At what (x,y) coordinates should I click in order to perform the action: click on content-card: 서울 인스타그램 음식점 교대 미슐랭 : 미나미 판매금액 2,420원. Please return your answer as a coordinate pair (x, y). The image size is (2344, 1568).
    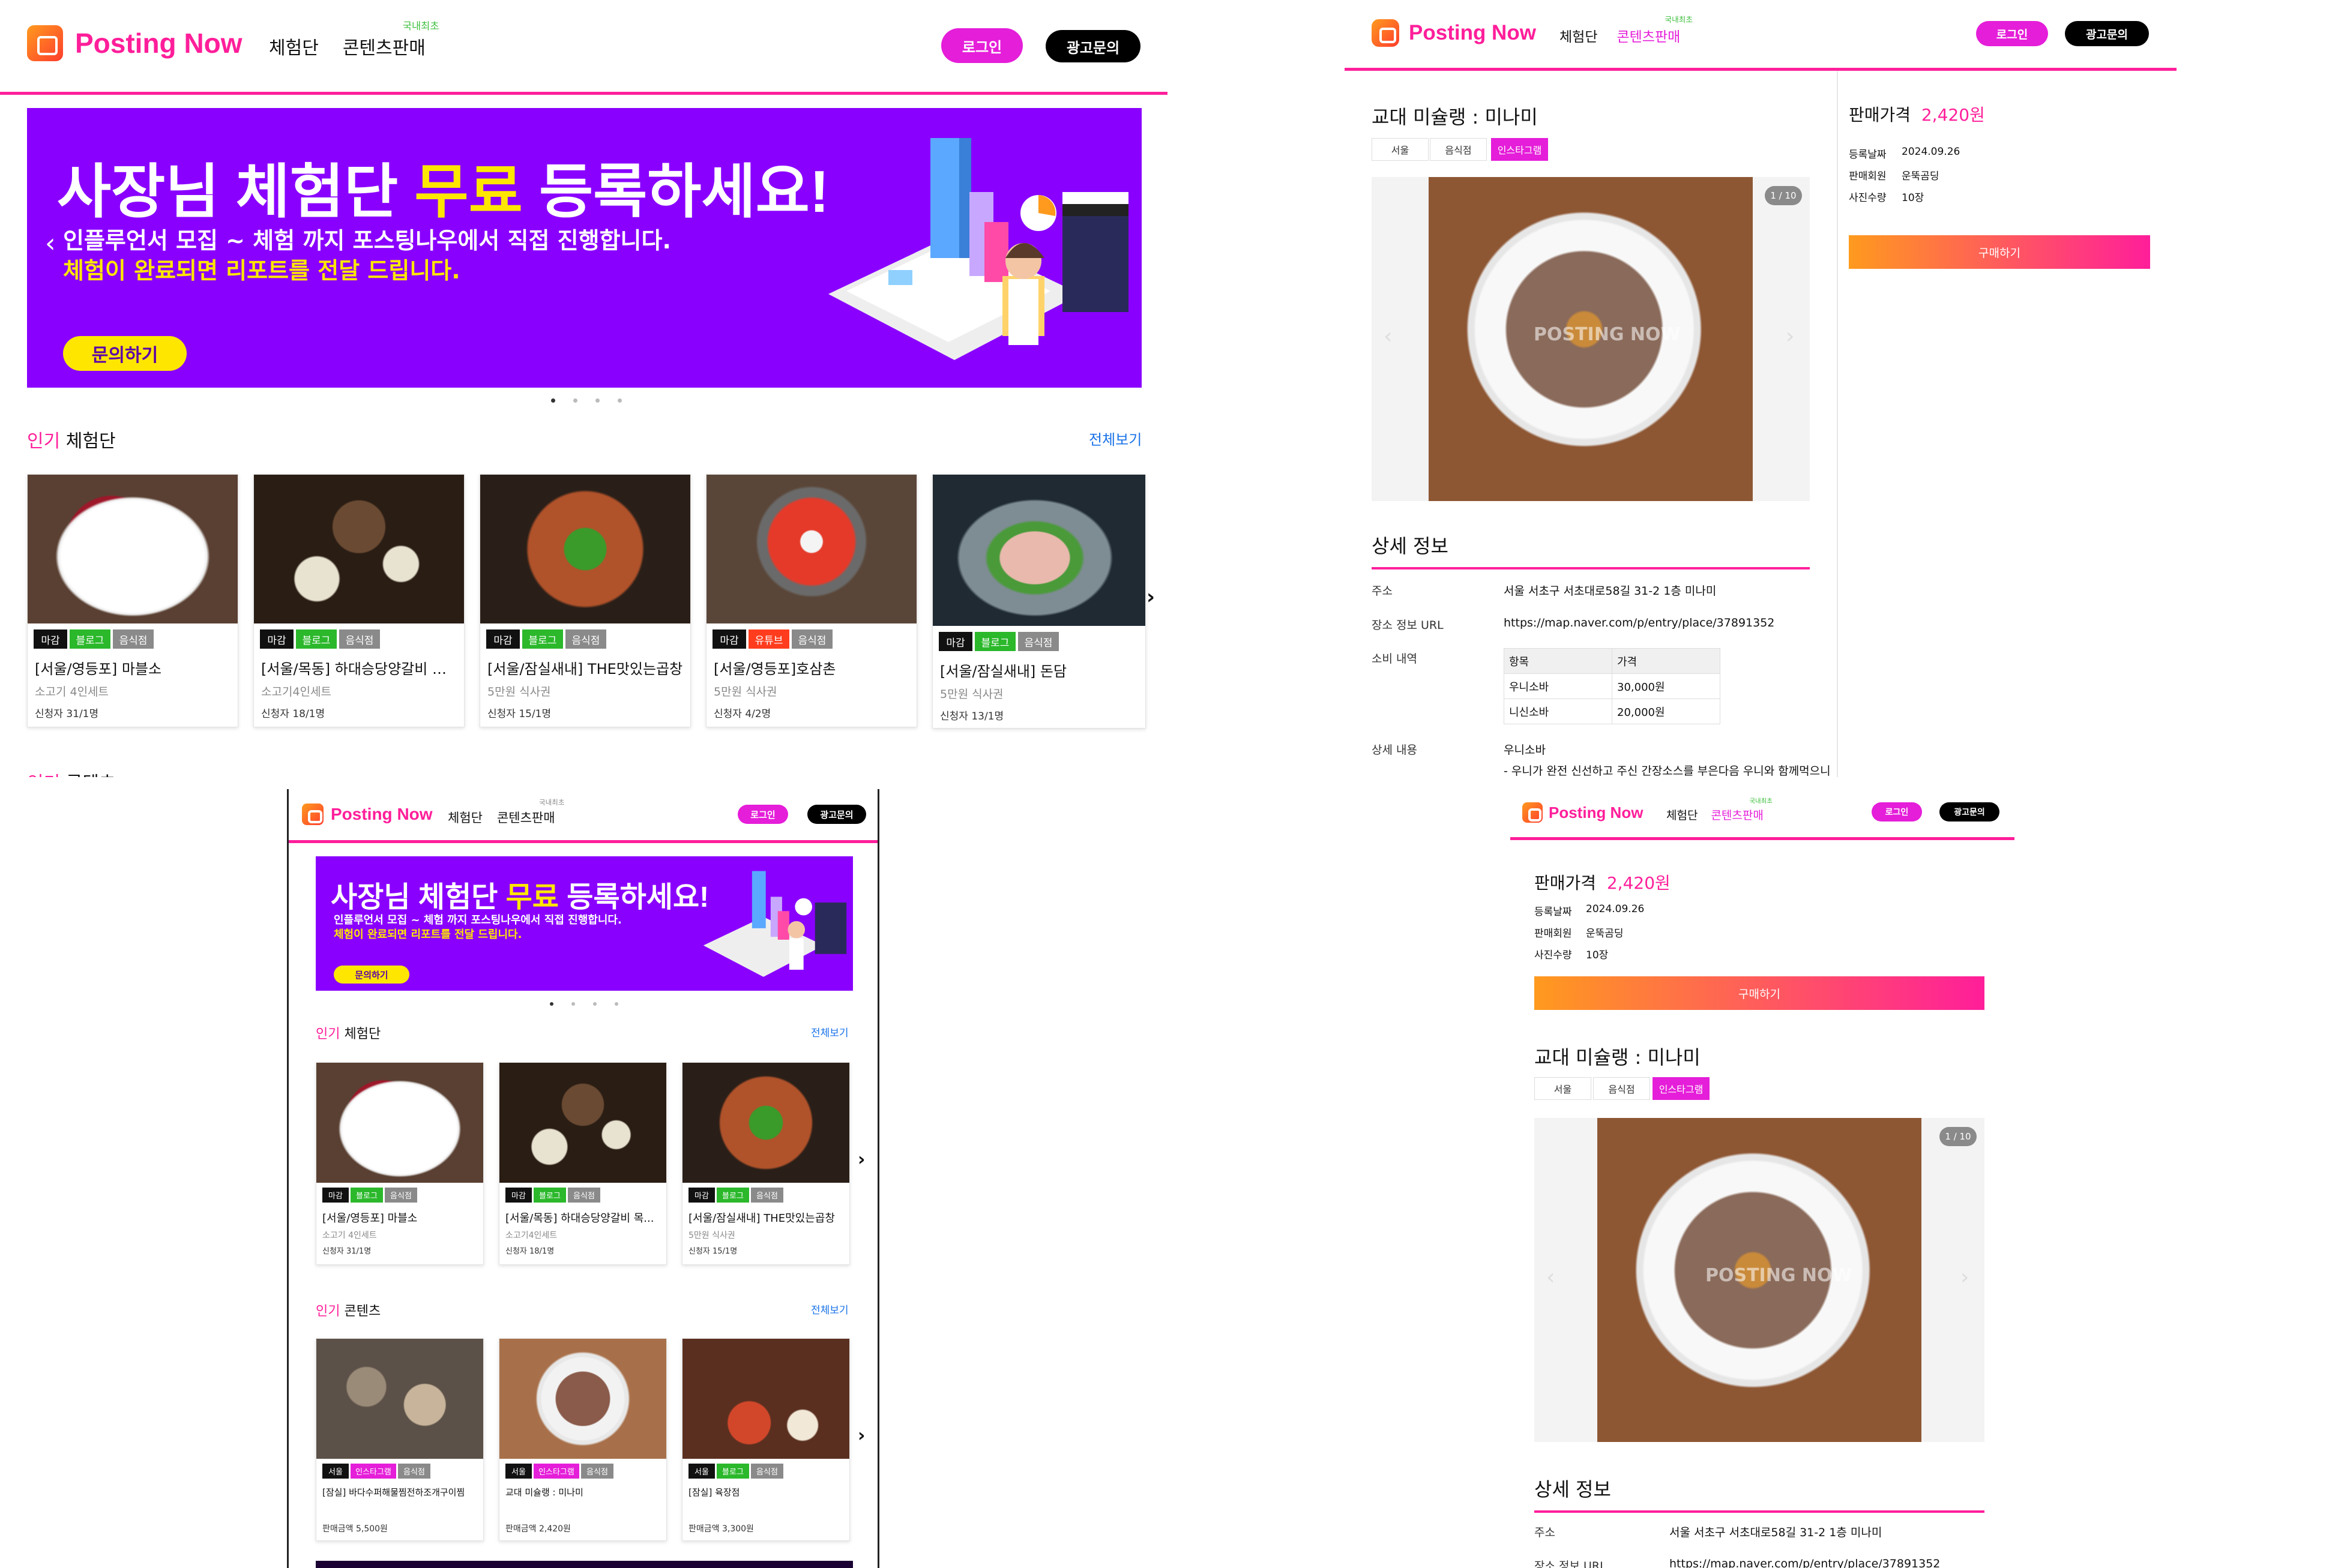
    Looking at the image, I should click on (583, 1439).